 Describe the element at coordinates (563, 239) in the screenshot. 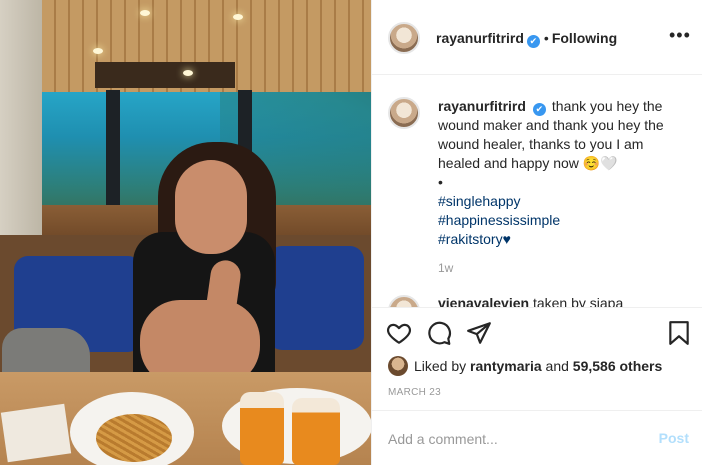

I see `hashtag-link: #rakitstory♥` at that location.